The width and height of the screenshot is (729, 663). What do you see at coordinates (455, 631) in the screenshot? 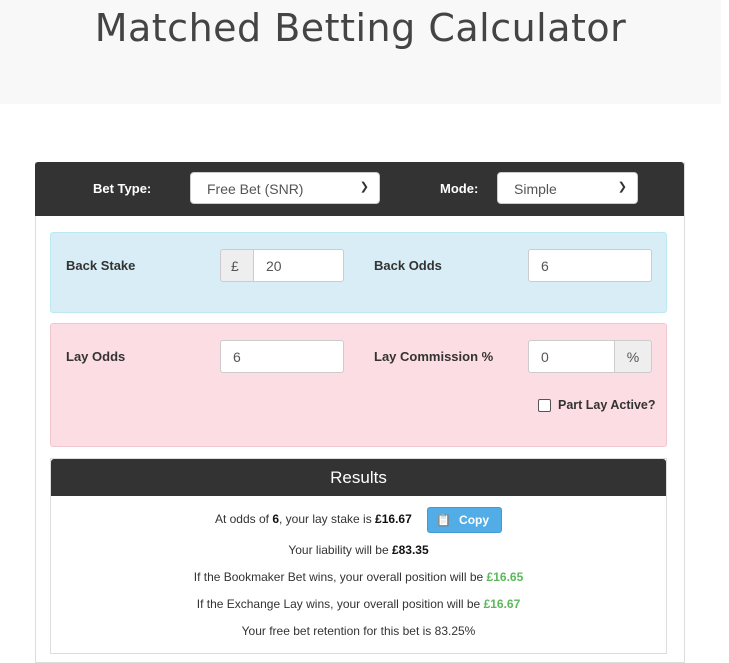
I see `retention-value: 83.25%` at bounding box center [455, 631].